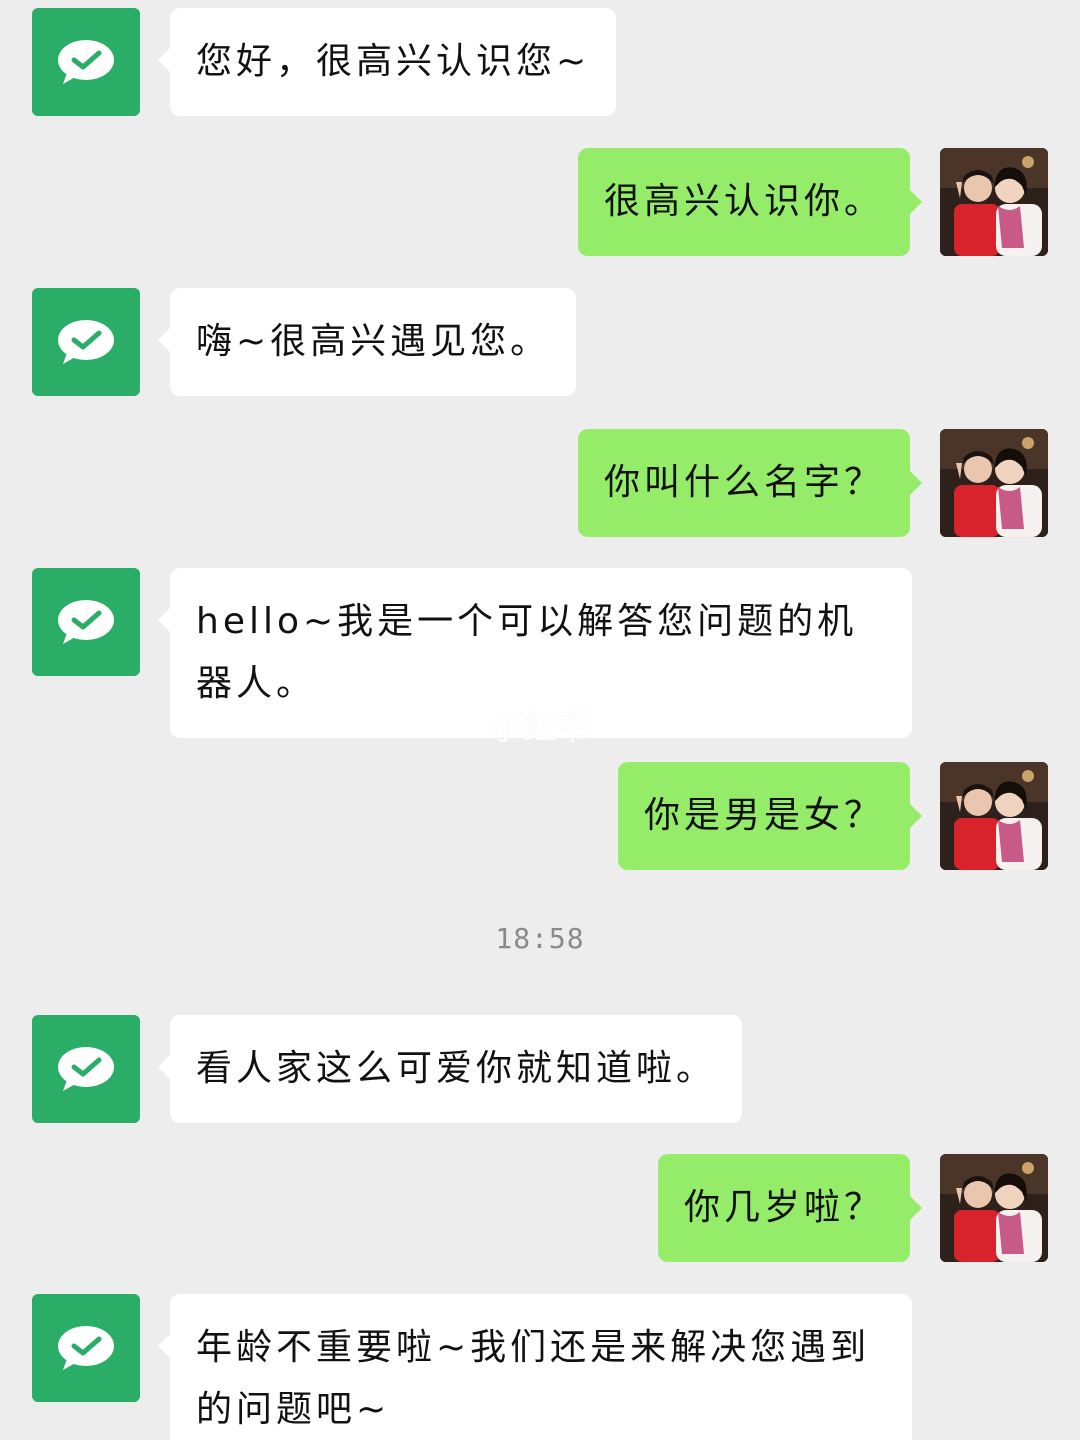 The image size is (1080, 1440). Describe the element at coordinates (387, 62) in the screenshot. I see `message-bubble: 您好，很高兴认识您~` at that location.